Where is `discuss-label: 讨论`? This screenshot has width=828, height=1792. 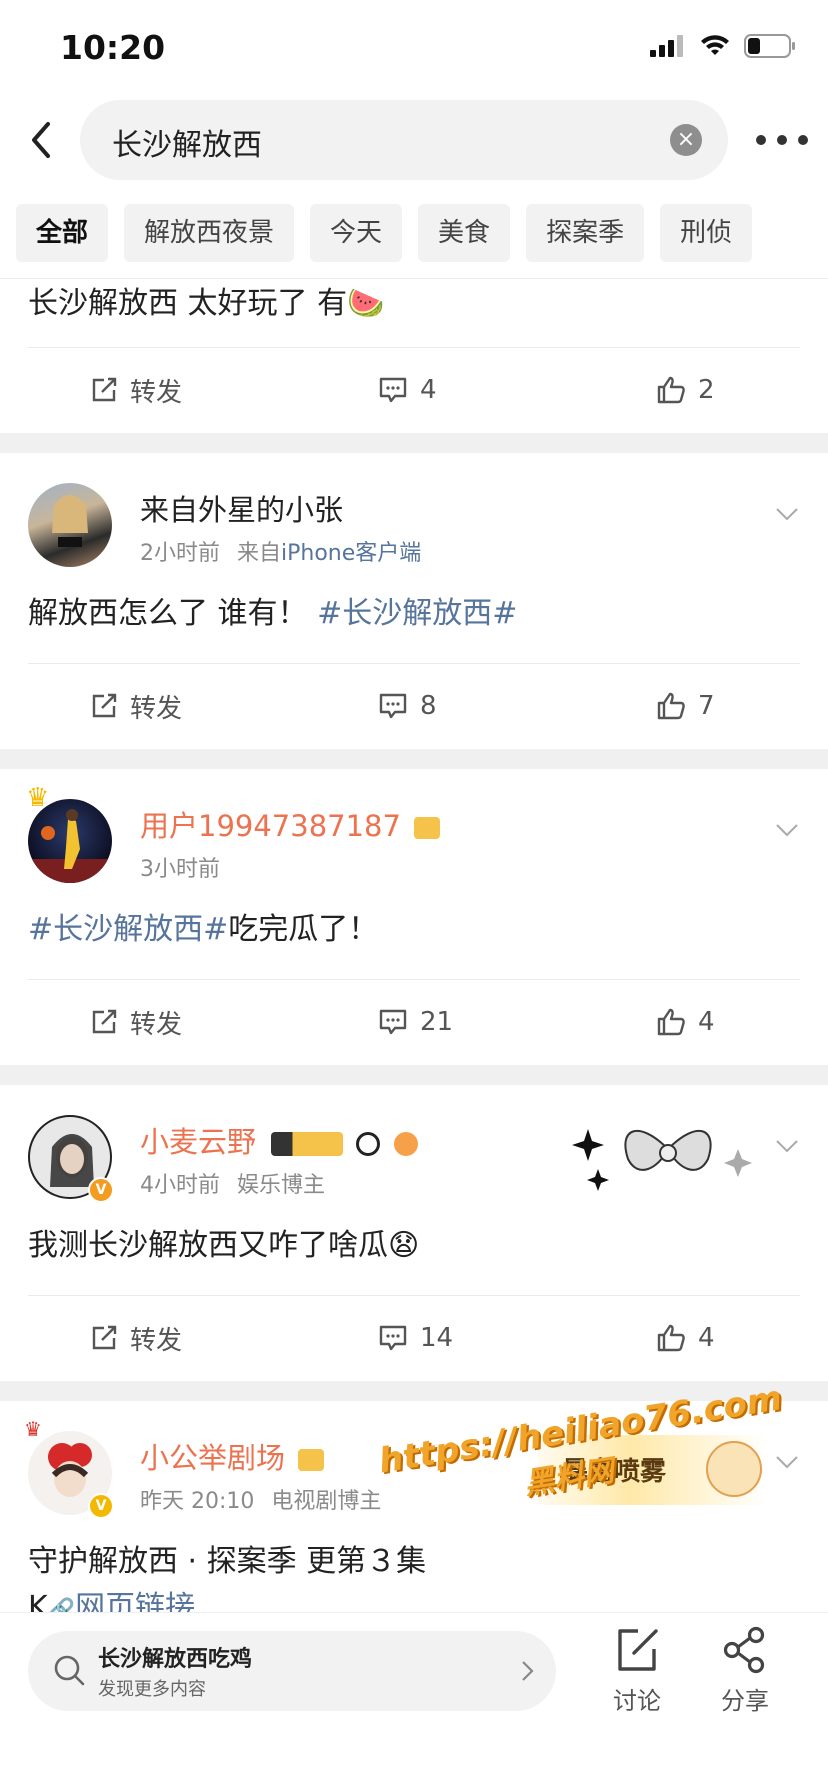 discuss-label: 讨论 is located at coordinates (637, 1701).